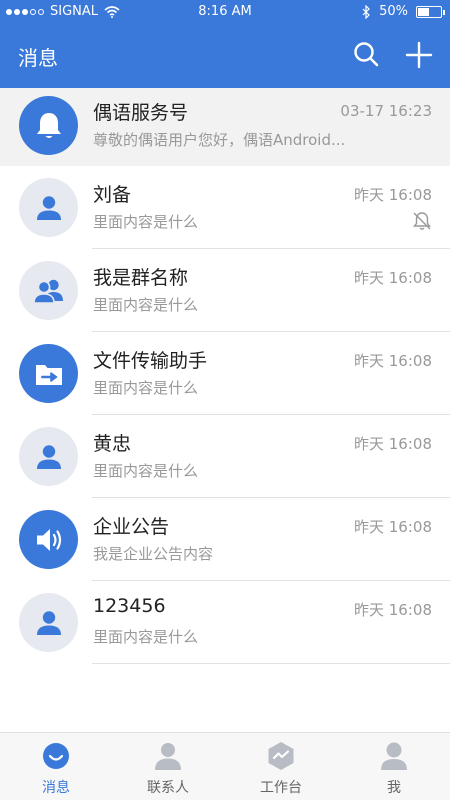 This screenshot has width=450, height=800. Describe the element at coordinates (271, 663) in the screenshot. I see `row-divider` at that location.